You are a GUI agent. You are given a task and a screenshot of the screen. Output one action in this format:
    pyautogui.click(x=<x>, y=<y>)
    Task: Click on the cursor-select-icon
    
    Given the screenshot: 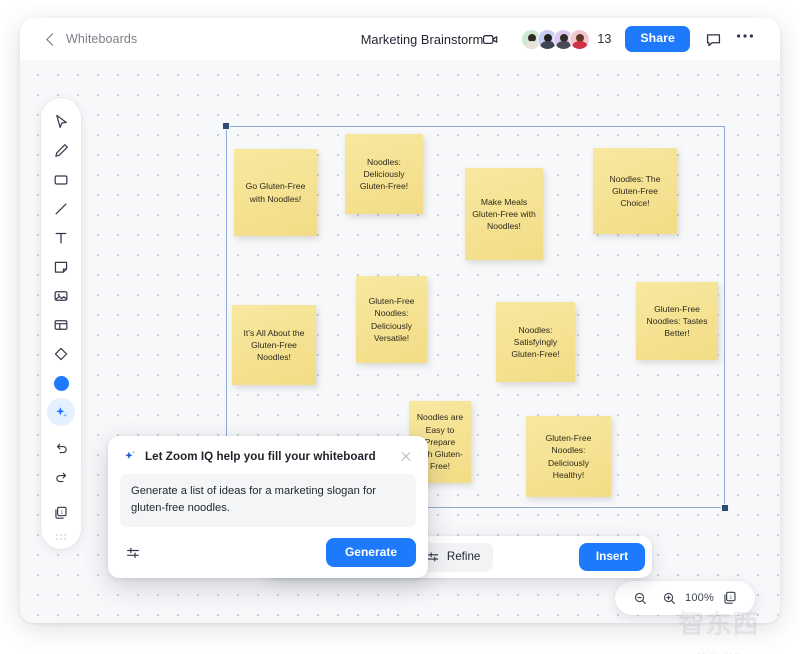 What is the action you would take?
    pyautogui.click(x=61, y=121)
    